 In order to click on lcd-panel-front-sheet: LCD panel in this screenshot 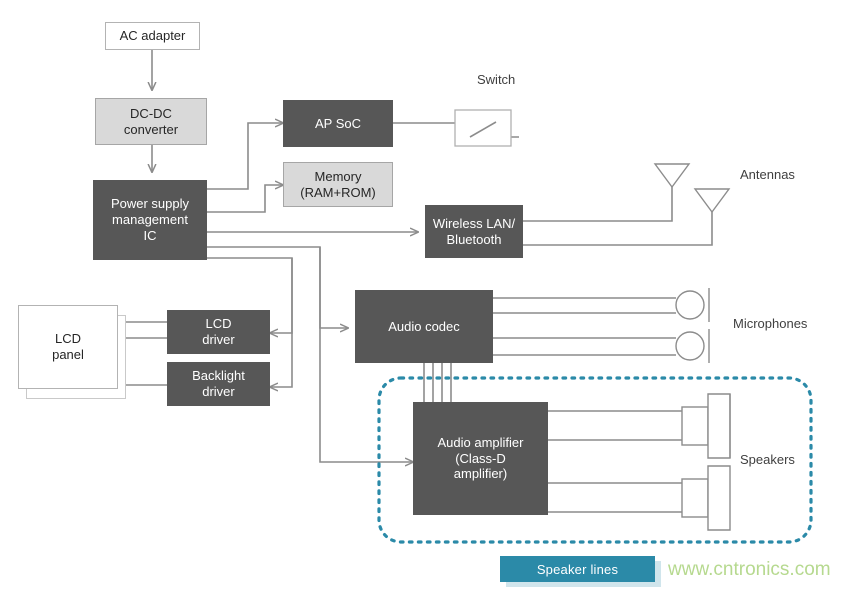, I will do `click(68, 347)`.